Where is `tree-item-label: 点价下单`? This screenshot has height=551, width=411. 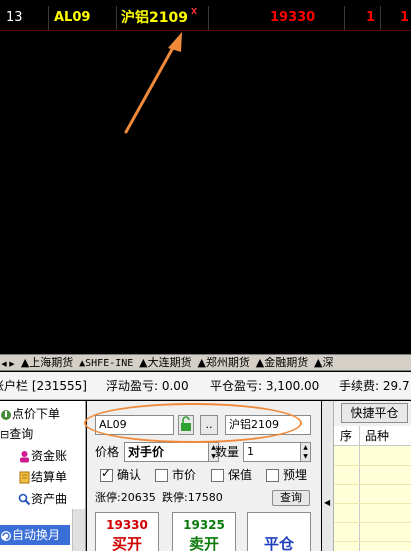
tree-item-label: 点价下单 is located at coordinates (36, 414).